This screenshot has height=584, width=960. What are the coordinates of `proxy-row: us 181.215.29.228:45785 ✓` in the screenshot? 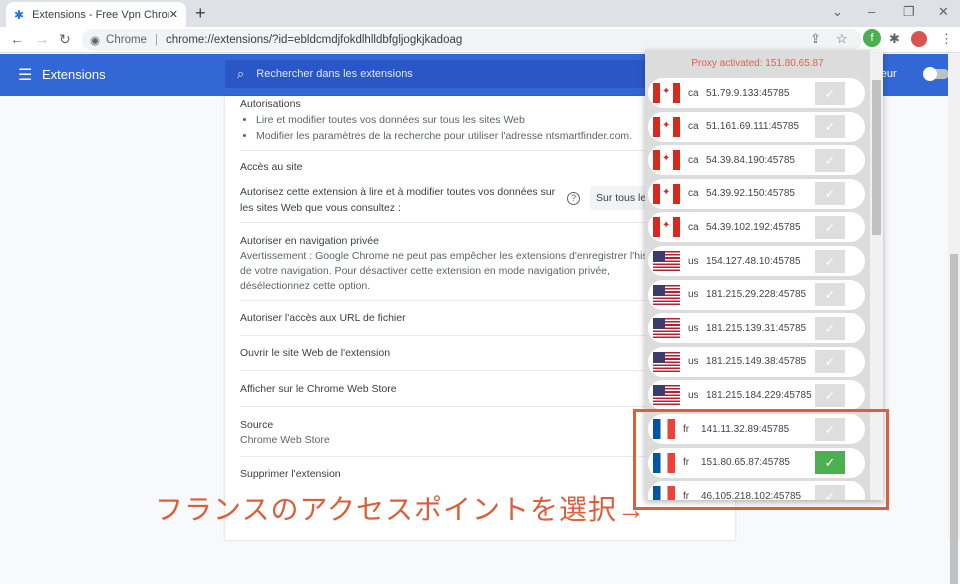 It's located at (756, 294).